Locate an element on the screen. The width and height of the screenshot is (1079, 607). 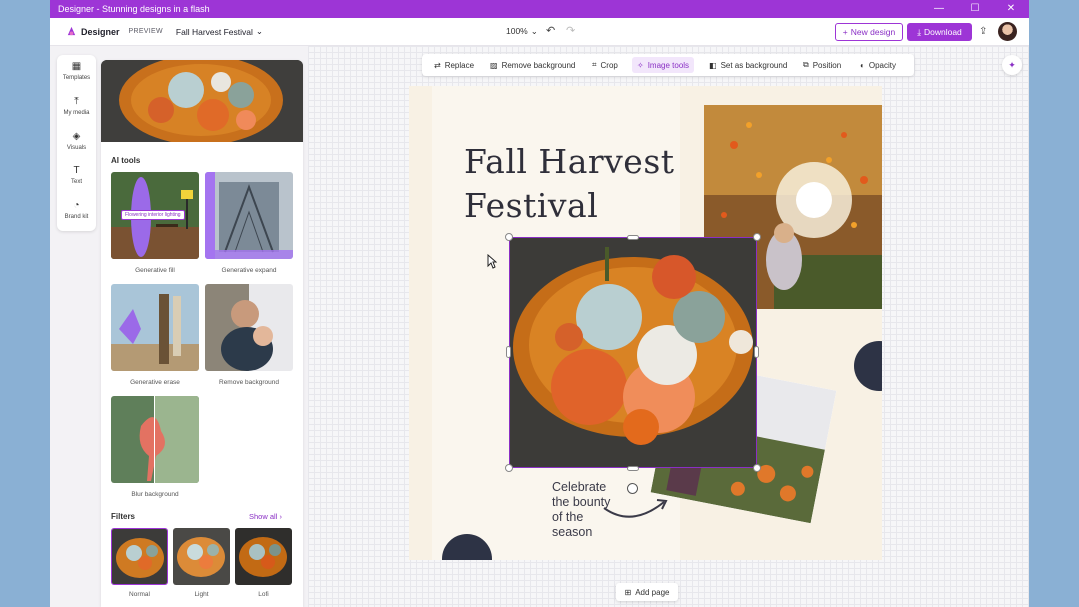
resize-handle-left is located at coordinates (508, 352).